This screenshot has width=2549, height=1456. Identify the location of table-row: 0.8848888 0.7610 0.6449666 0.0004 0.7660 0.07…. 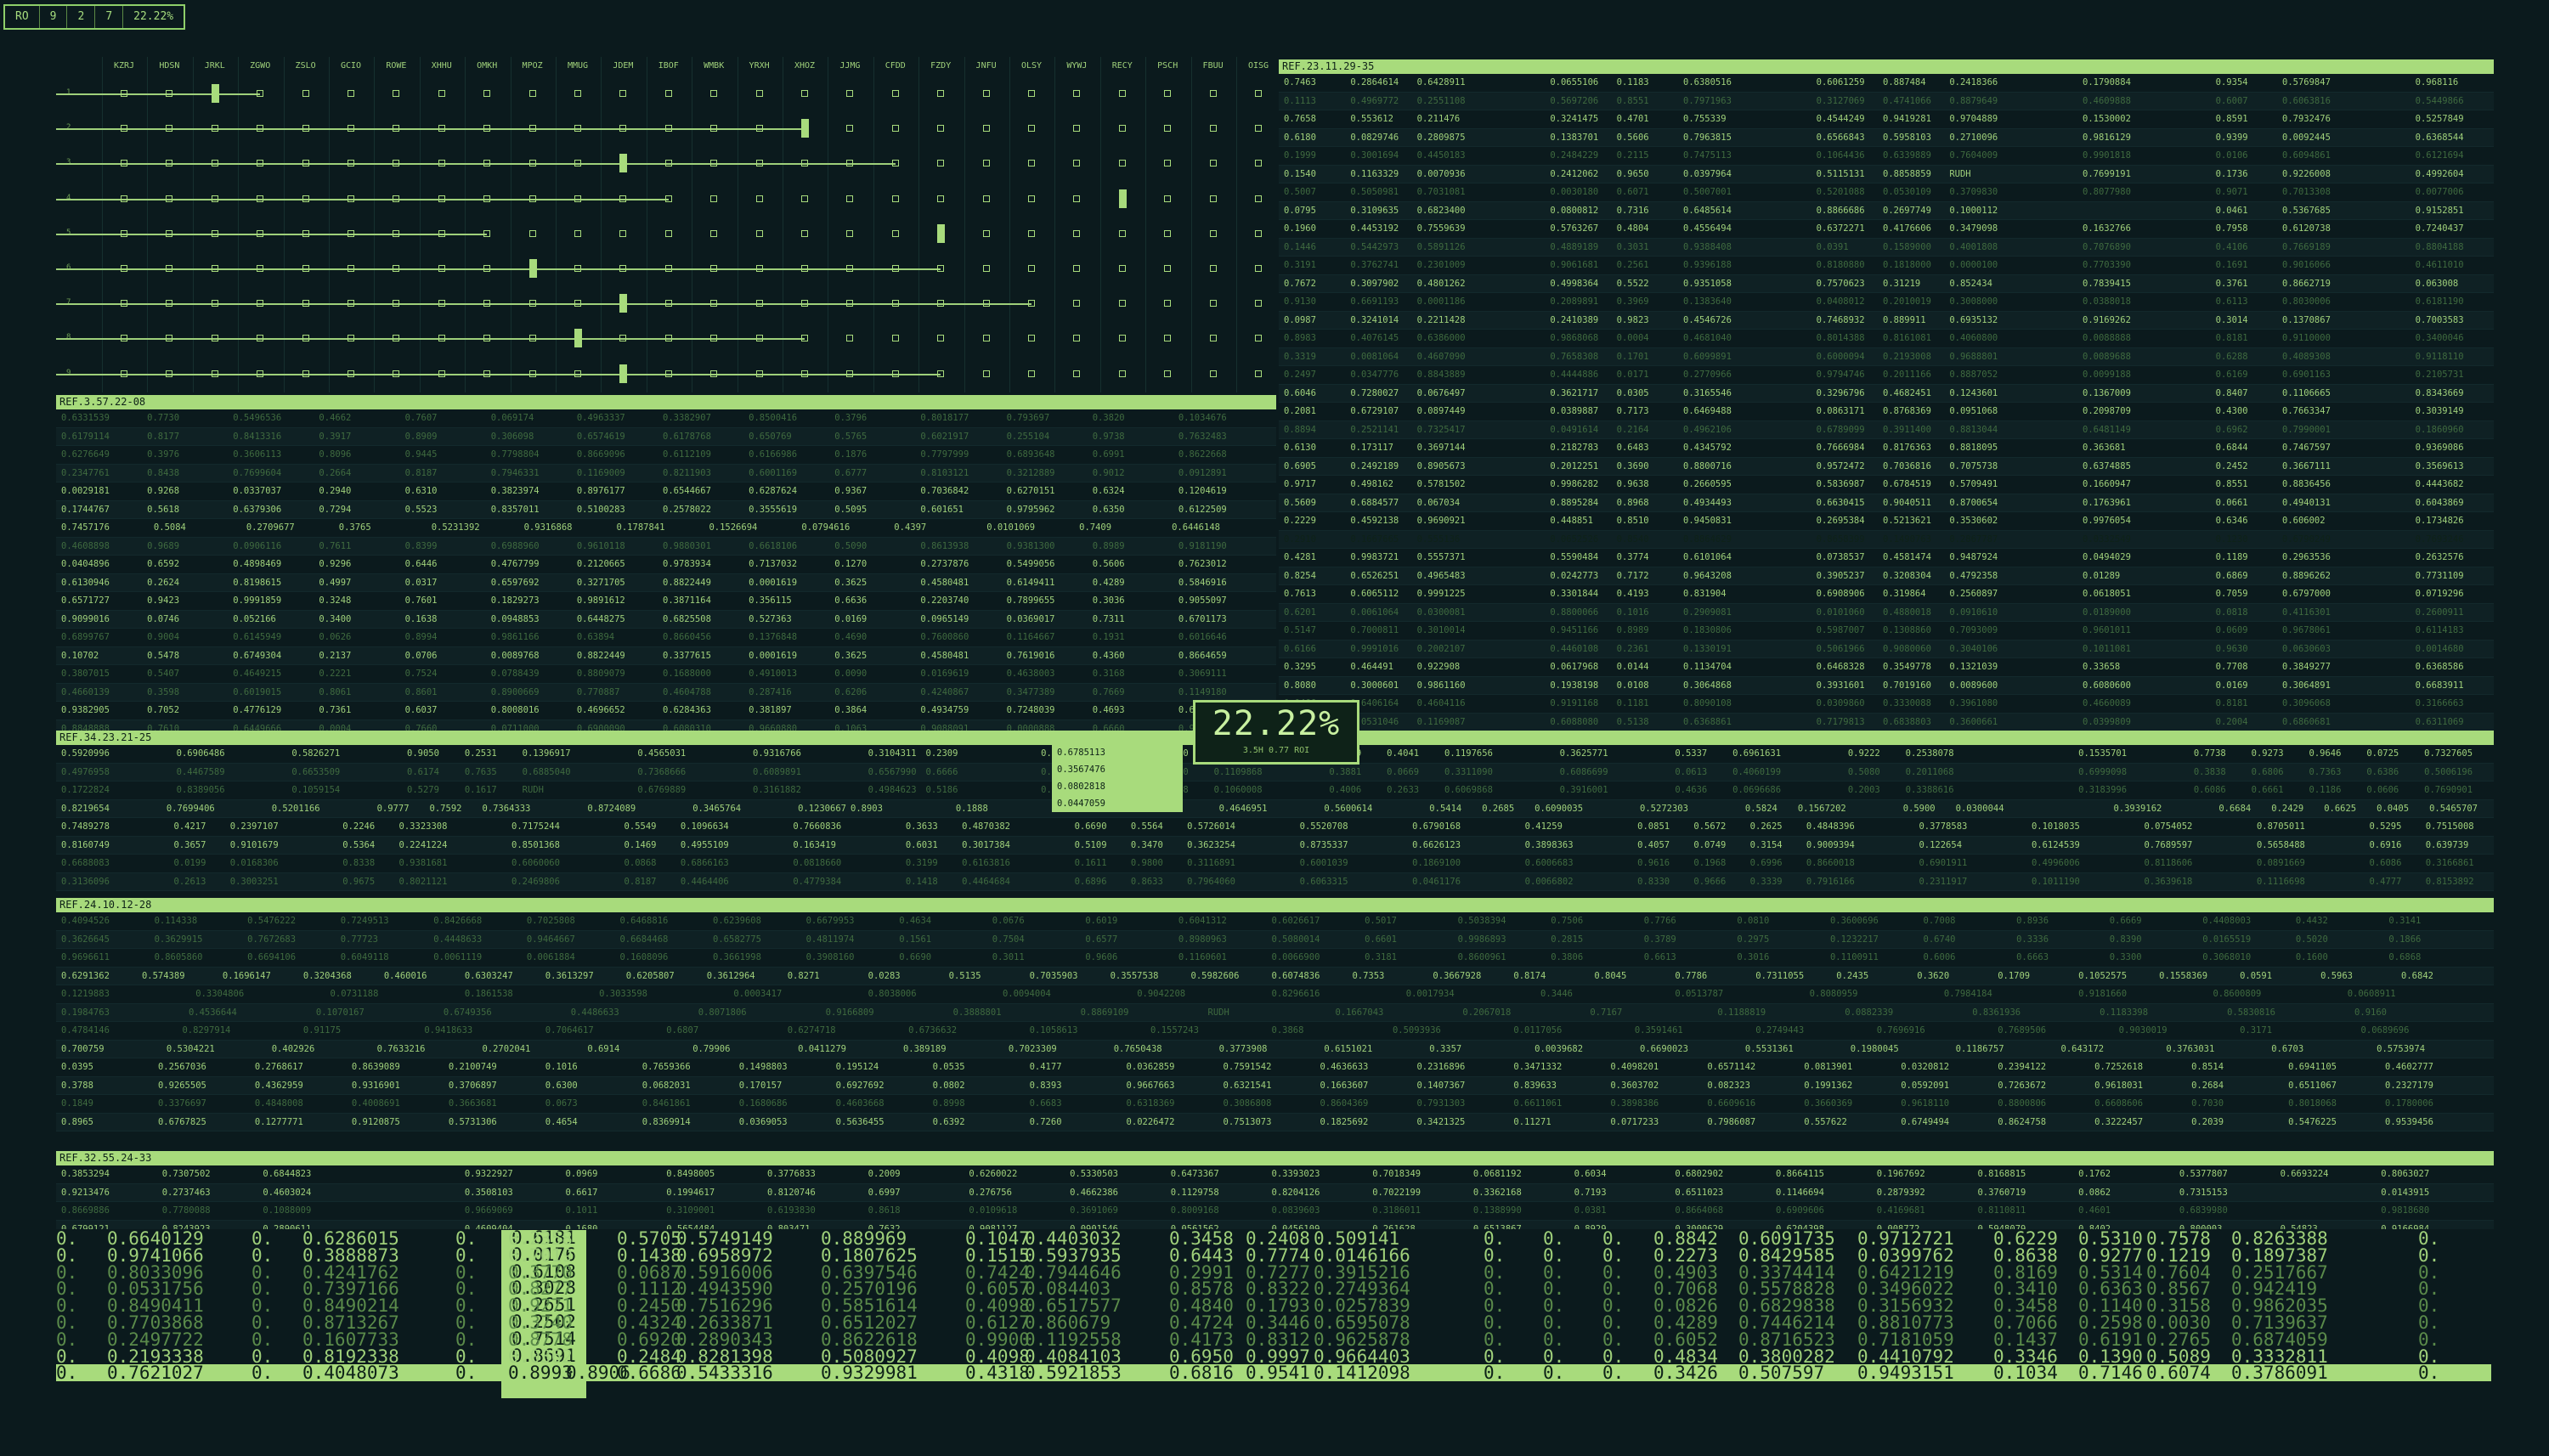
(666, 726).